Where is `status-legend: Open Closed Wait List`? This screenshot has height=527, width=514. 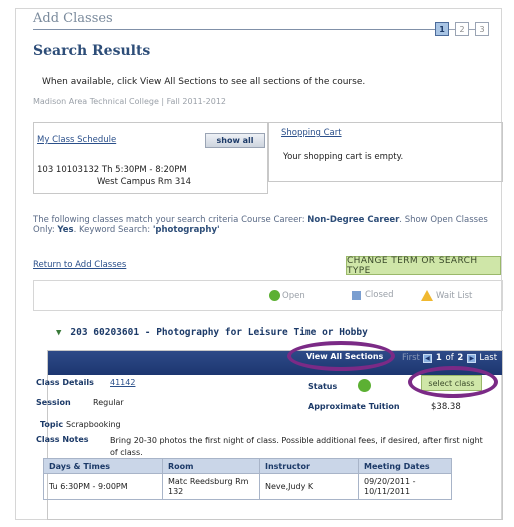
status-legend: Open Closed Wait List is located at coordinates (268, 295).